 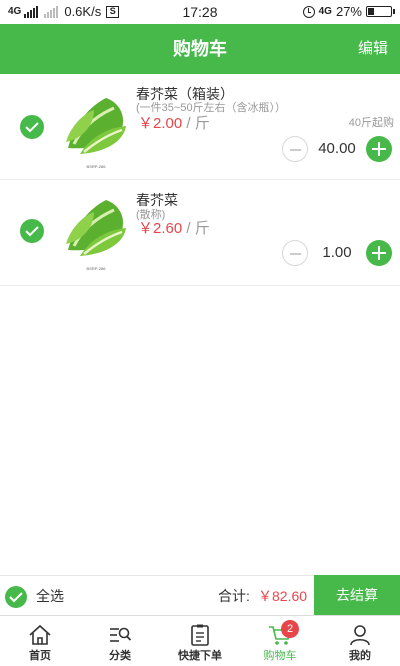 I want to click on tab-quick-order: 快捷下单, so click(x=200, y=641).